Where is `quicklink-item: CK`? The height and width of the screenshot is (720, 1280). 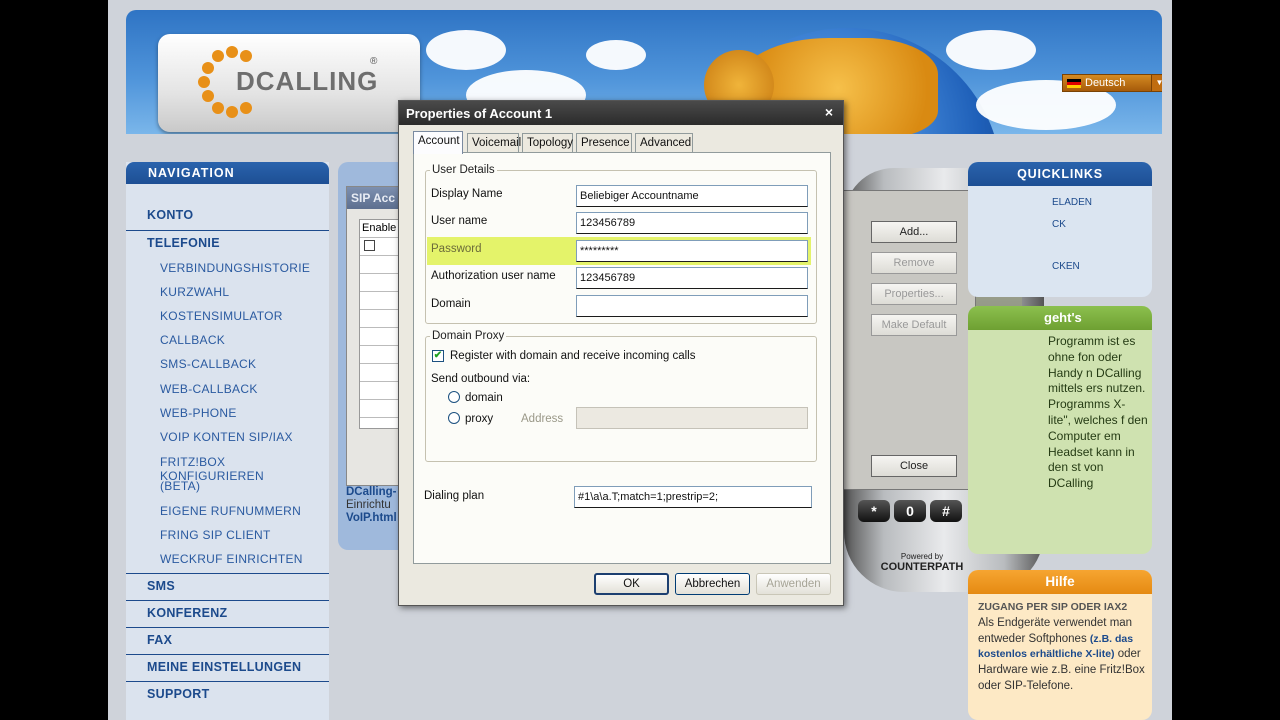 quicklink-item: CK is located at coordinates (1059, 224).